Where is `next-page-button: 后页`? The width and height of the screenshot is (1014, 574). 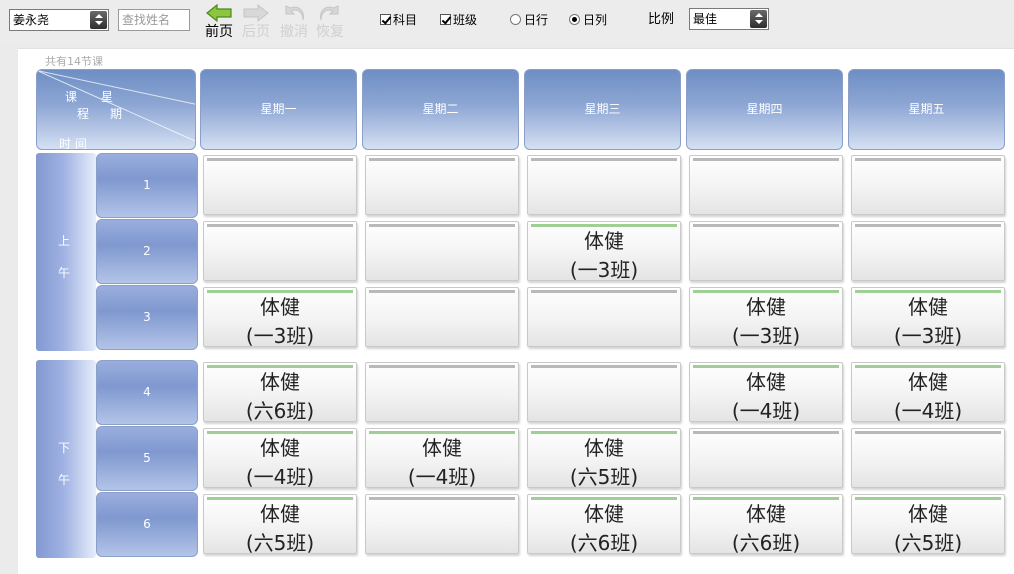 next-page-button: 后页 is located at coordinates (256, 22).